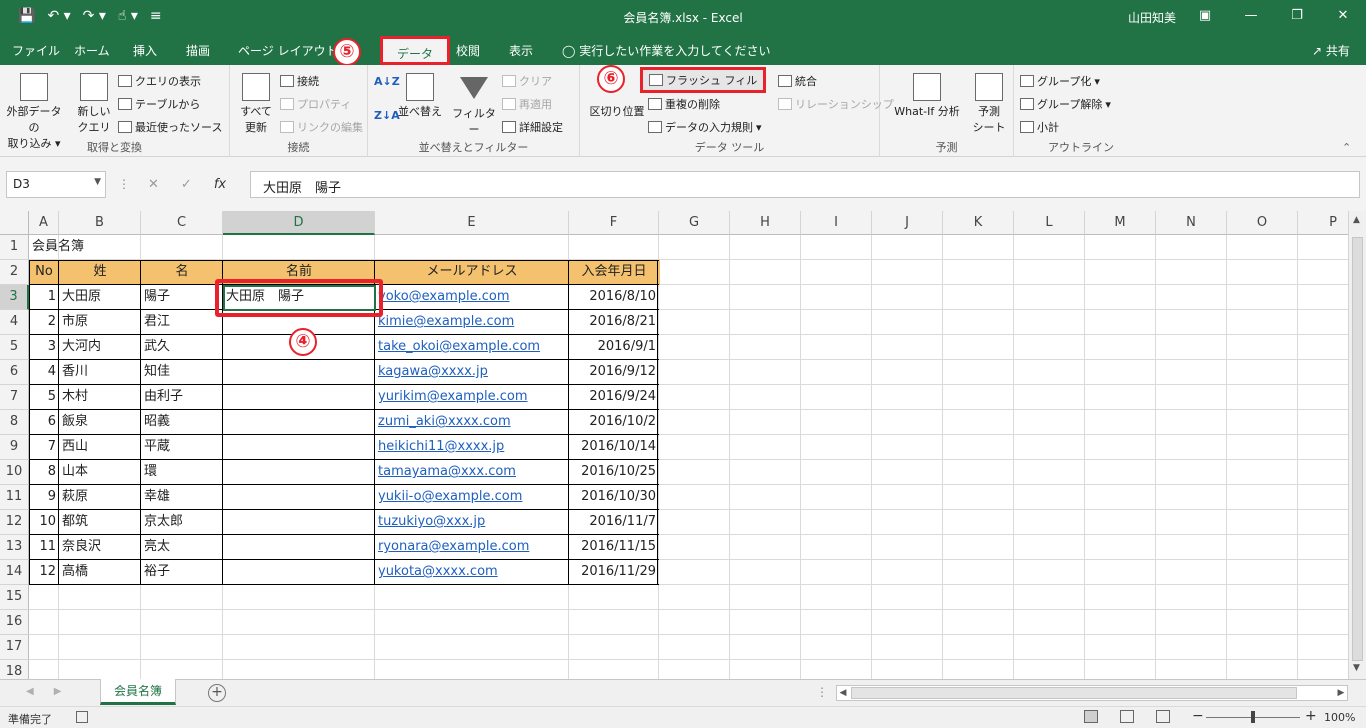 The image size is (1366, 728). Describe the element at coordinates (472, 497) in the screenshot. I see `email-cell: yukii-o@example.com` at that location.